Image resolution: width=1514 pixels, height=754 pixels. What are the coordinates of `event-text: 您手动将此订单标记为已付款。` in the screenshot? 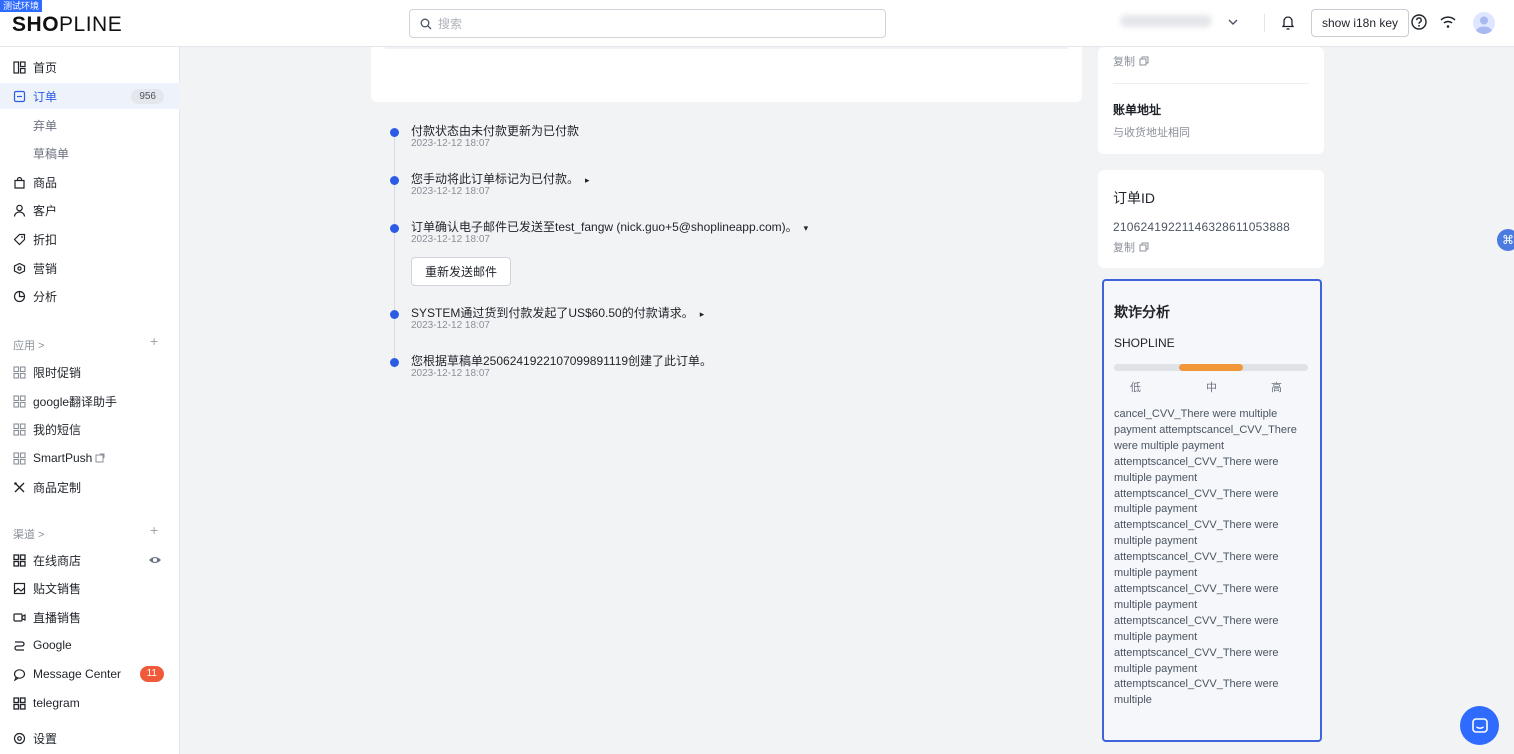 It's located at (495, 179).